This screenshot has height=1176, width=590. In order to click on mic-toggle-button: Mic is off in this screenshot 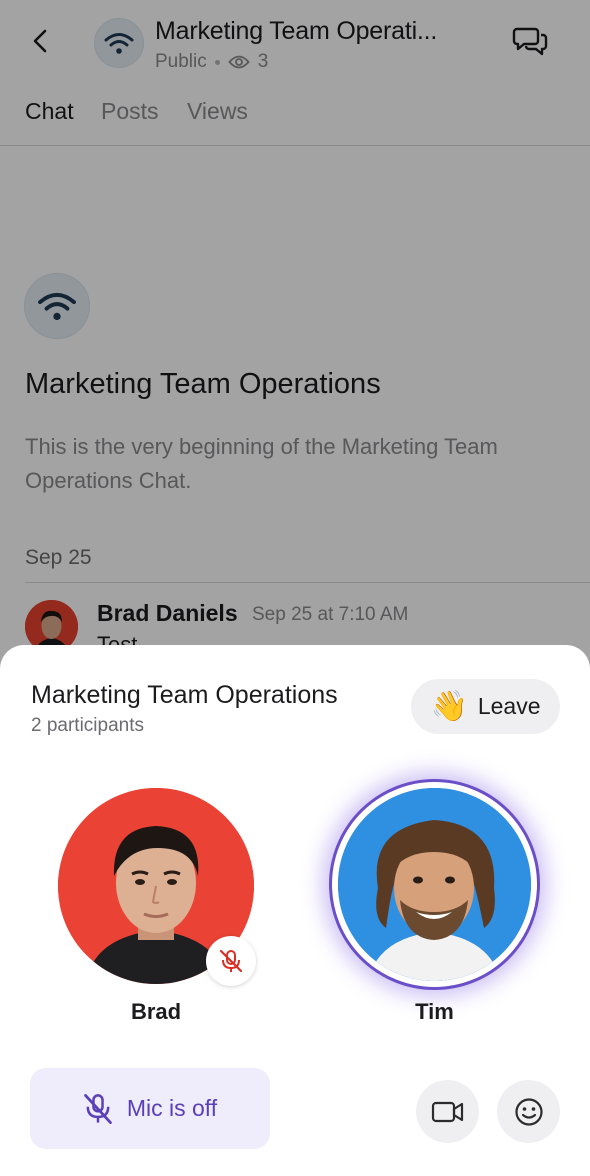, I will do `click(150, 1108)`.